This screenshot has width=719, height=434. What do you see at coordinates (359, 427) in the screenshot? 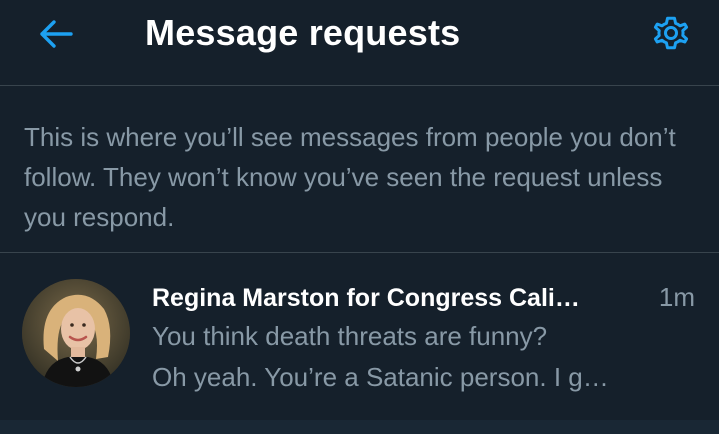
I see `bottom-divider` at bounding box center [359, 427].